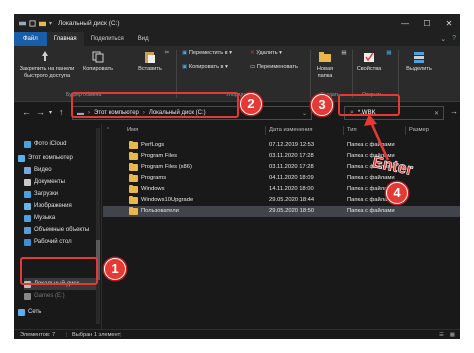 The image size is (474, 353). I want to click on new-folder-button: Новая папка, so click(325, 72).